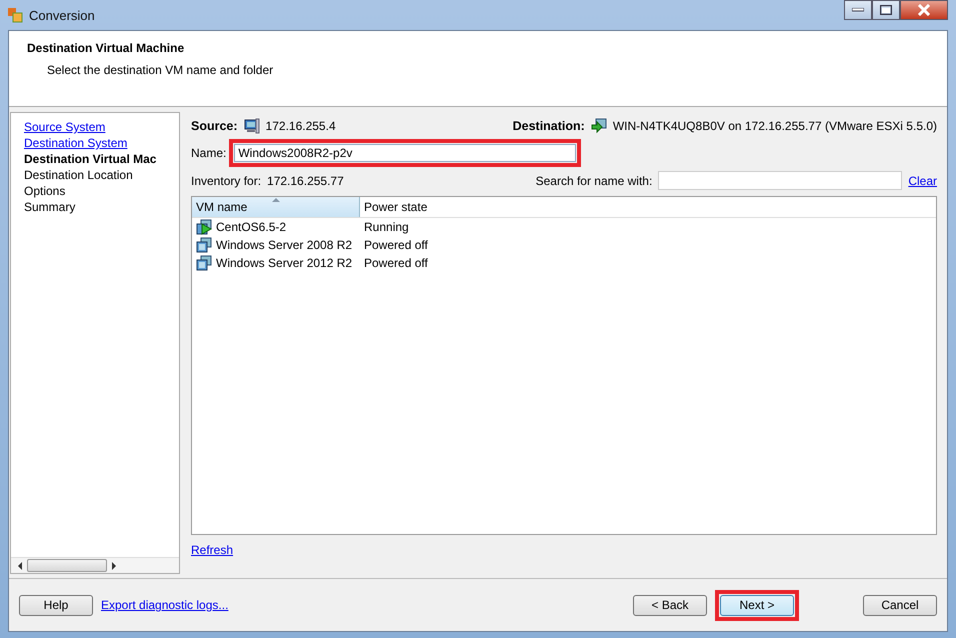 The image size is (956, 638). I want to click on column-header: VM name, so click(276, 207).